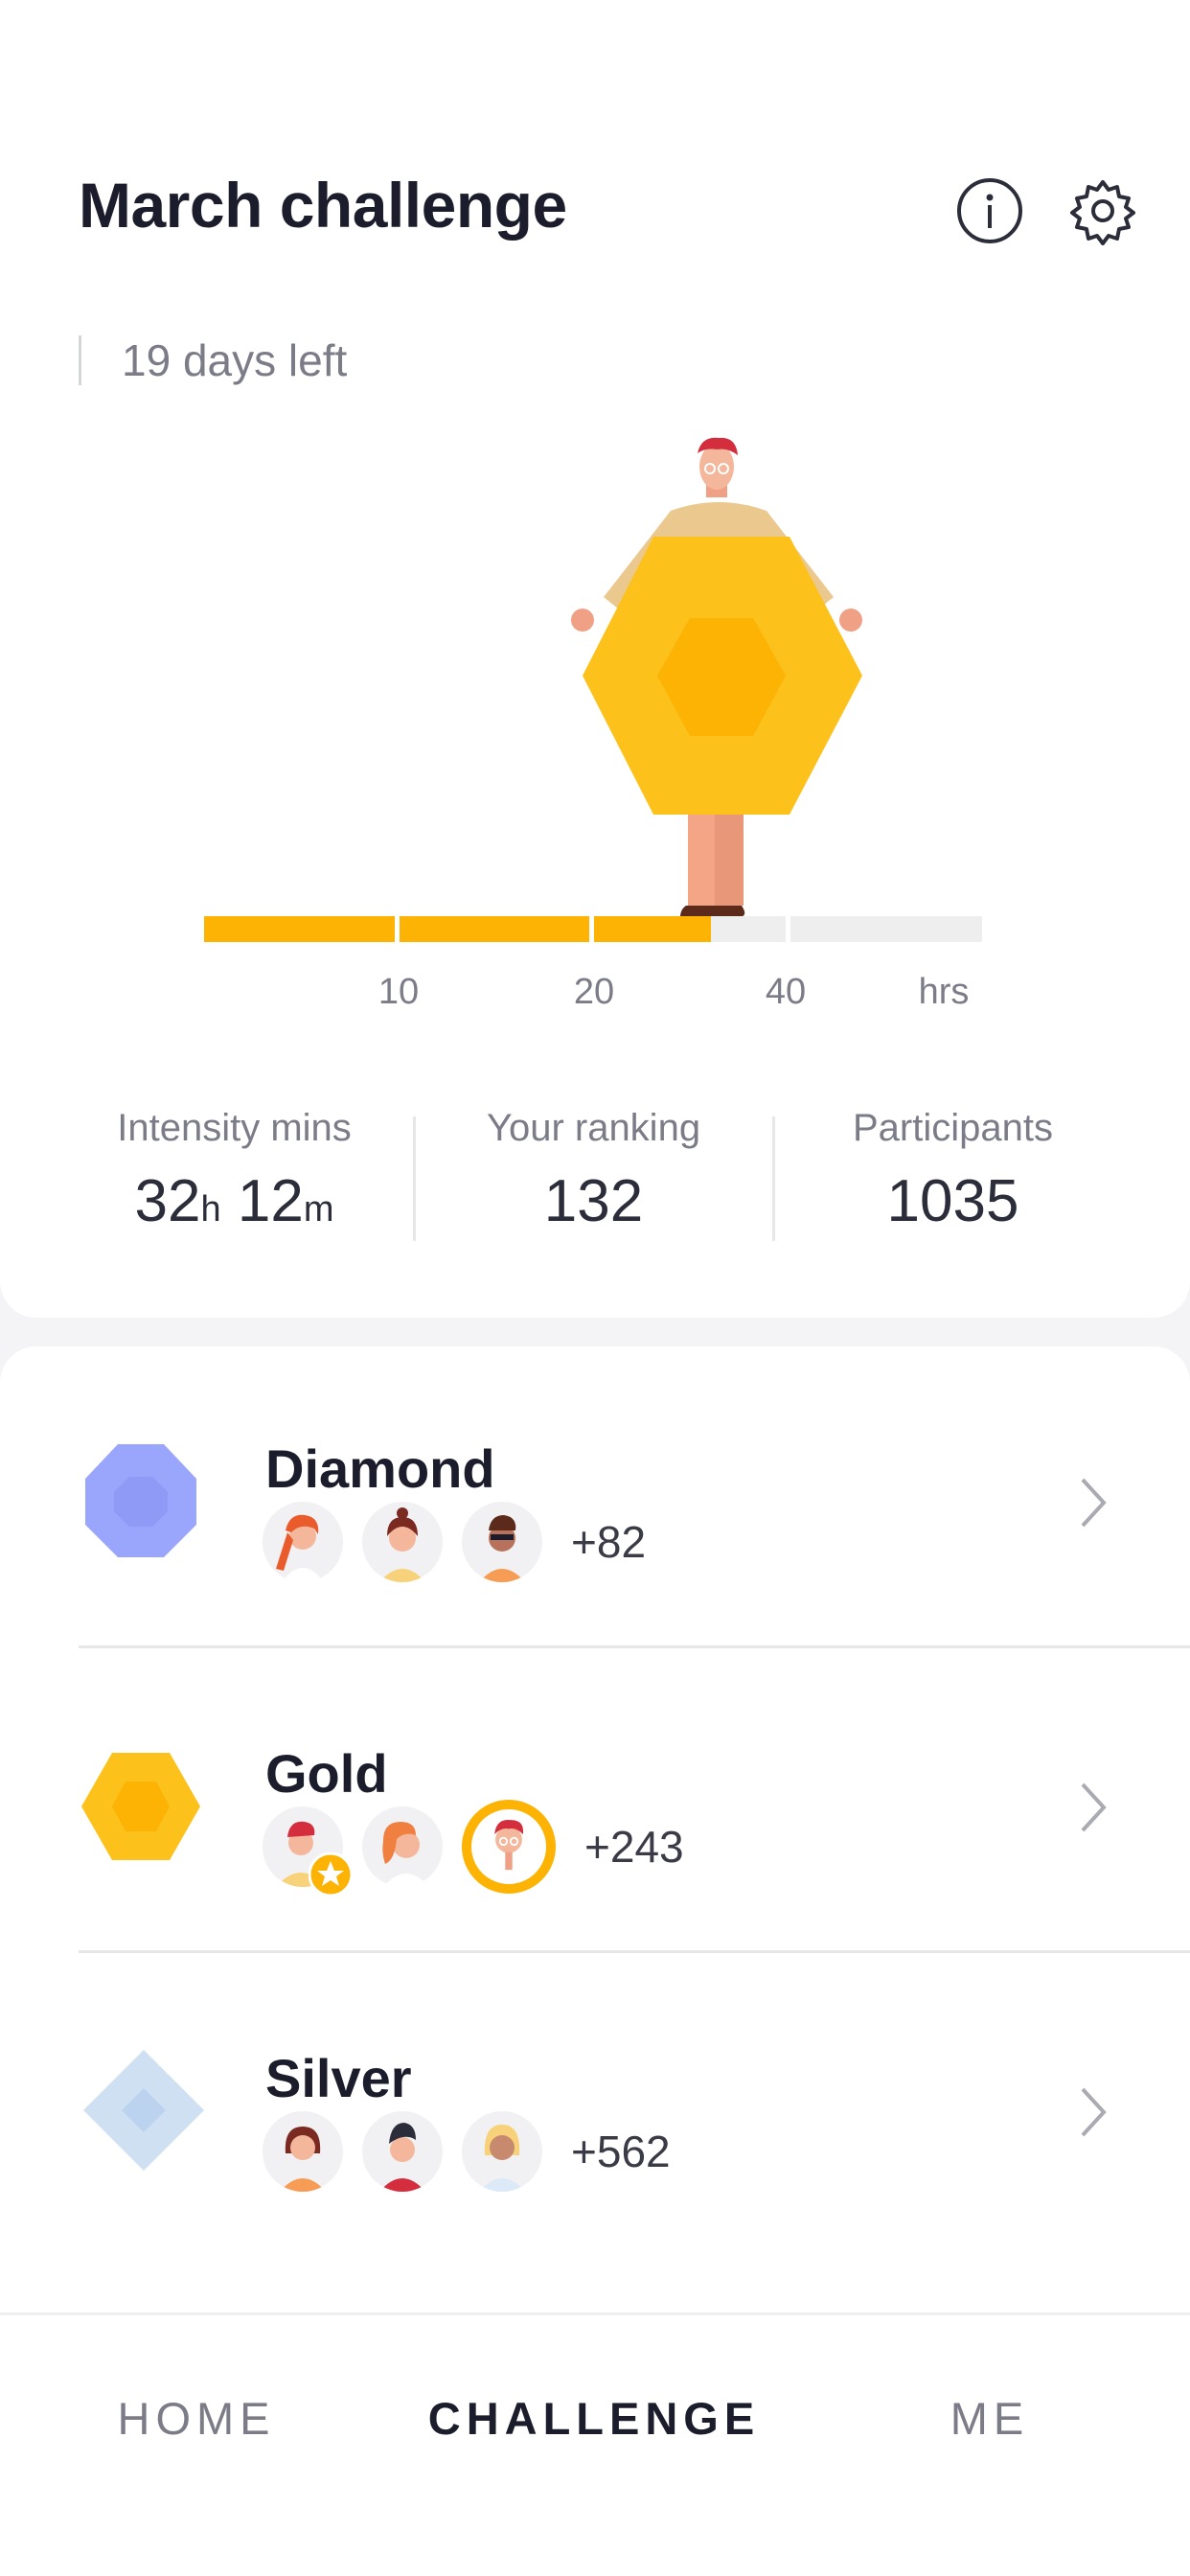 The height and width of the screenshot is (2576, 1190). Describe the element at coordinates (213, 360) in the screenshot. I see `days-left-label: 19 days left` at that location.